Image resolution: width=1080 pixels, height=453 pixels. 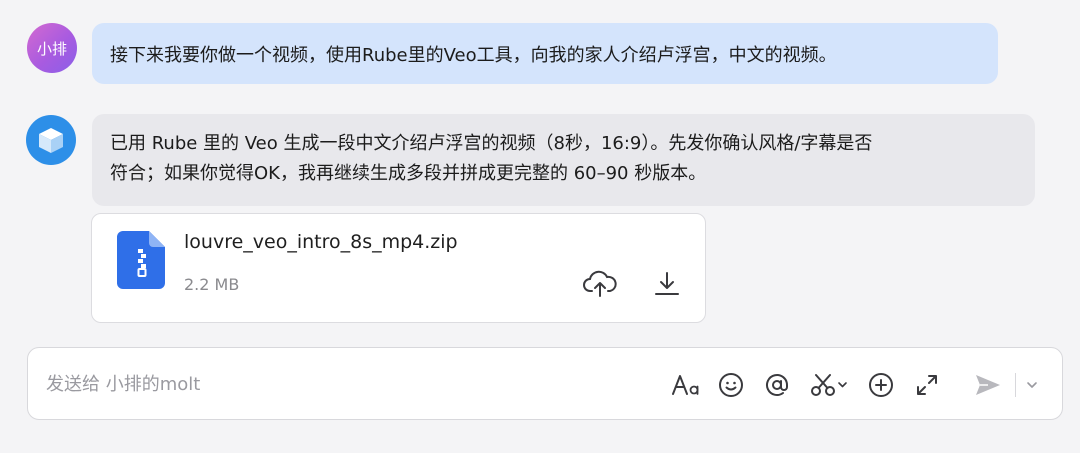 I want to click on expand-icon, so click(x=927, y=385).